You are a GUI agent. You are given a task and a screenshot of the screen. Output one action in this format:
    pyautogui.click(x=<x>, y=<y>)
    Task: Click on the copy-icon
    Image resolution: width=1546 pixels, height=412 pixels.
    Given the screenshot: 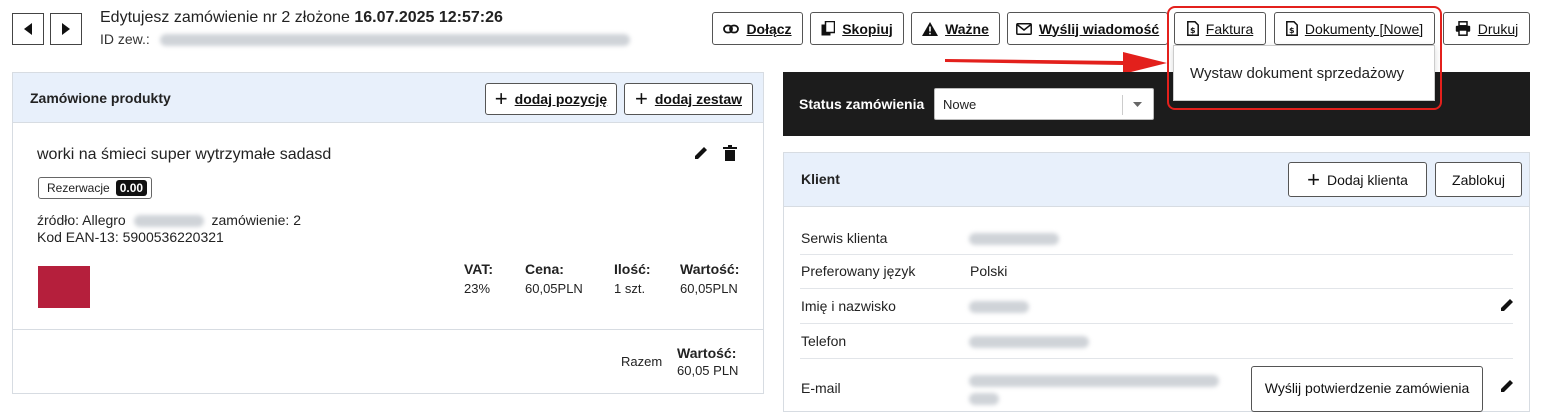 What is the action you would take?
    pyautogui.click(x=828, y=28)
    